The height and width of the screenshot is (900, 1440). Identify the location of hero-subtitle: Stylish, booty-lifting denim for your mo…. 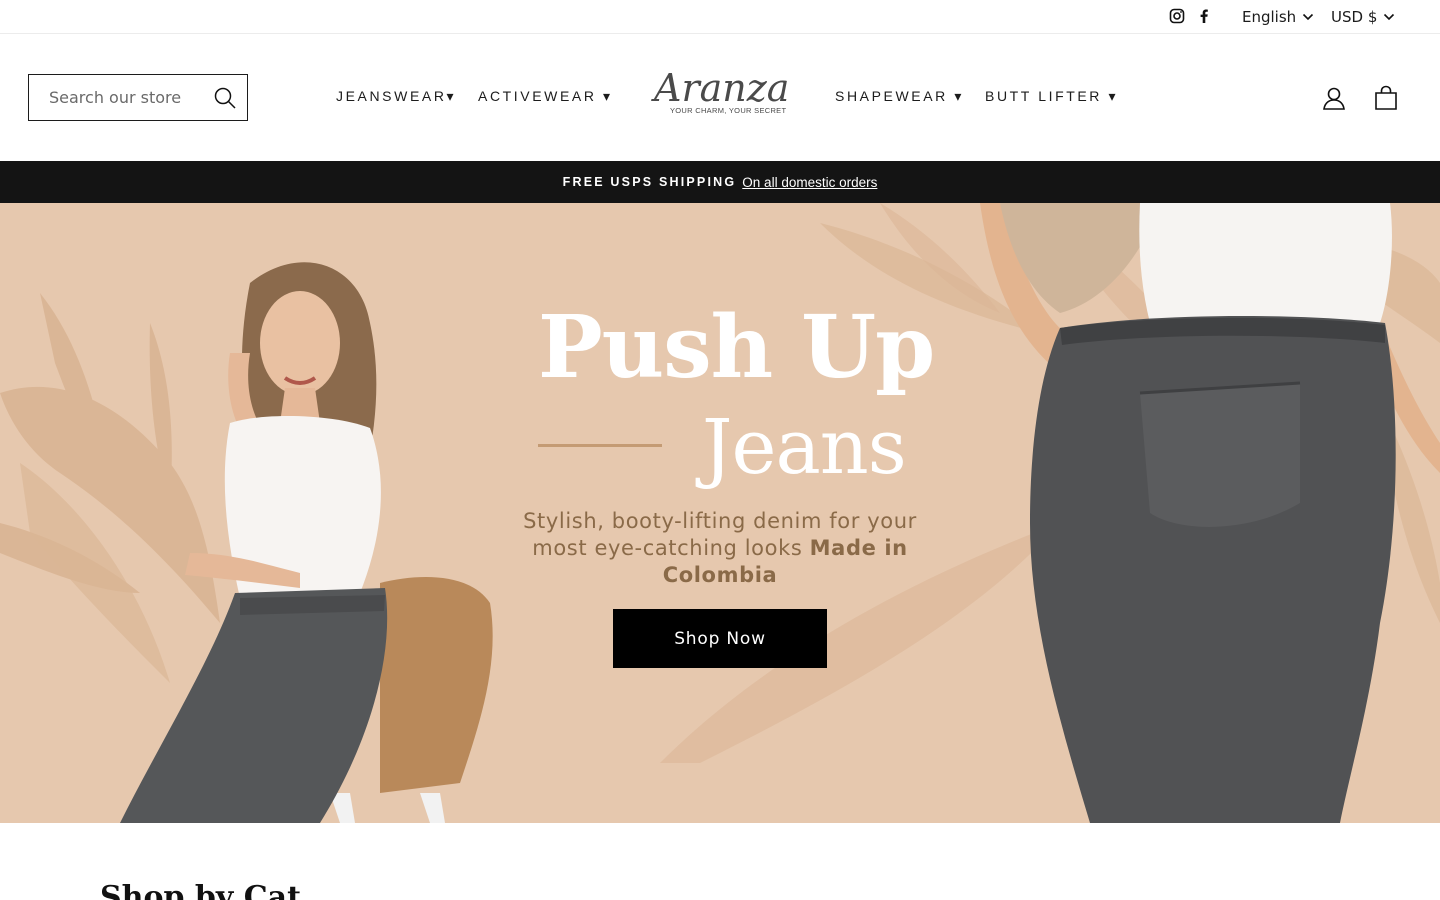
(720, 548).